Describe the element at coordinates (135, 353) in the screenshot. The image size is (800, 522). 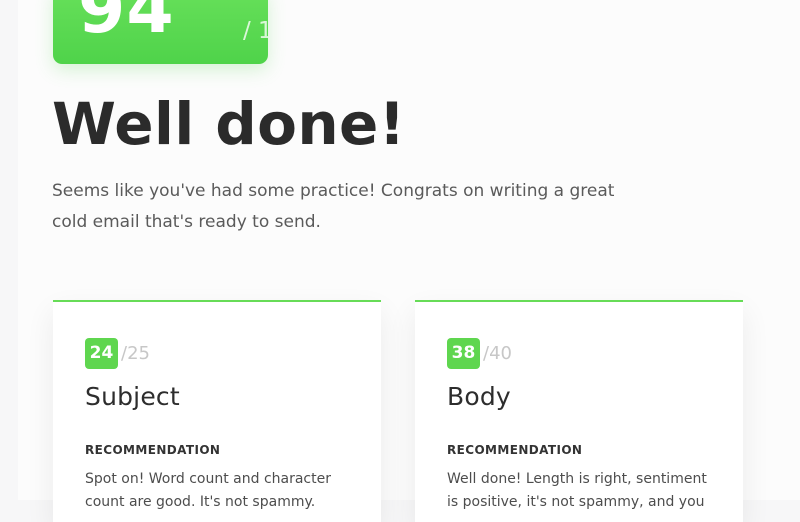
I see `subject-score-total: /25` at that location.